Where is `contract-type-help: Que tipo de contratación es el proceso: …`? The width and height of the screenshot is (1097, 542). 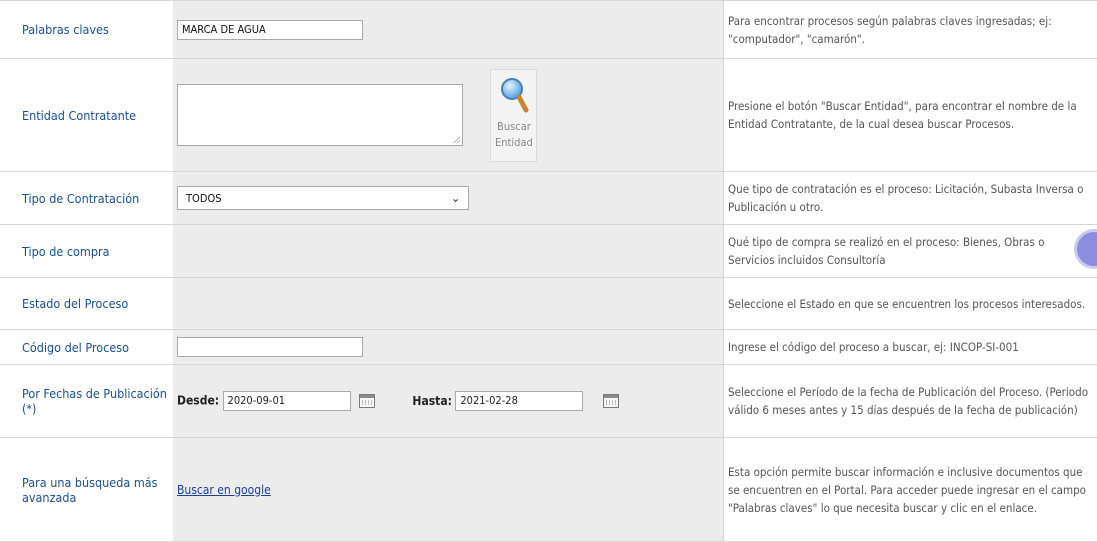 contract-type-help: Que tipo de contratación es el proceso: … is located at coordinates (910, 198).